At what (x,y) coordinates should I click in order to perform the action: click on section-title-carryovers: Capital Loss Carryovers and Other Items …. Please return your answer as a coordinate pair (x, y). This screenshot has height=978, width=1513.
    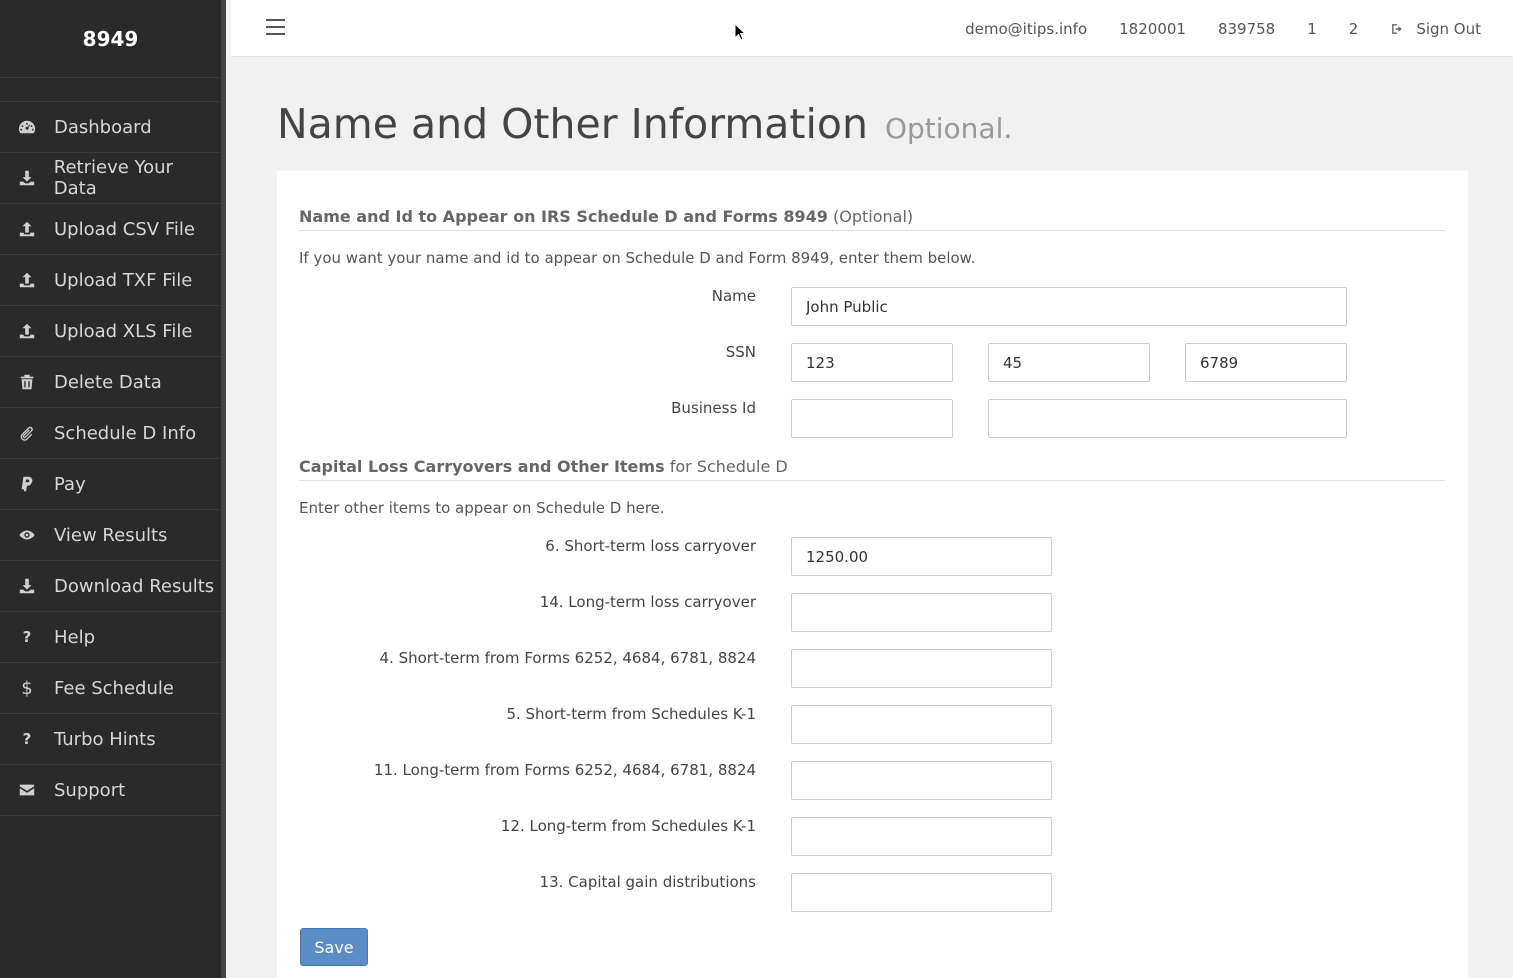
    Looking at the image, I should click on (872, 469).